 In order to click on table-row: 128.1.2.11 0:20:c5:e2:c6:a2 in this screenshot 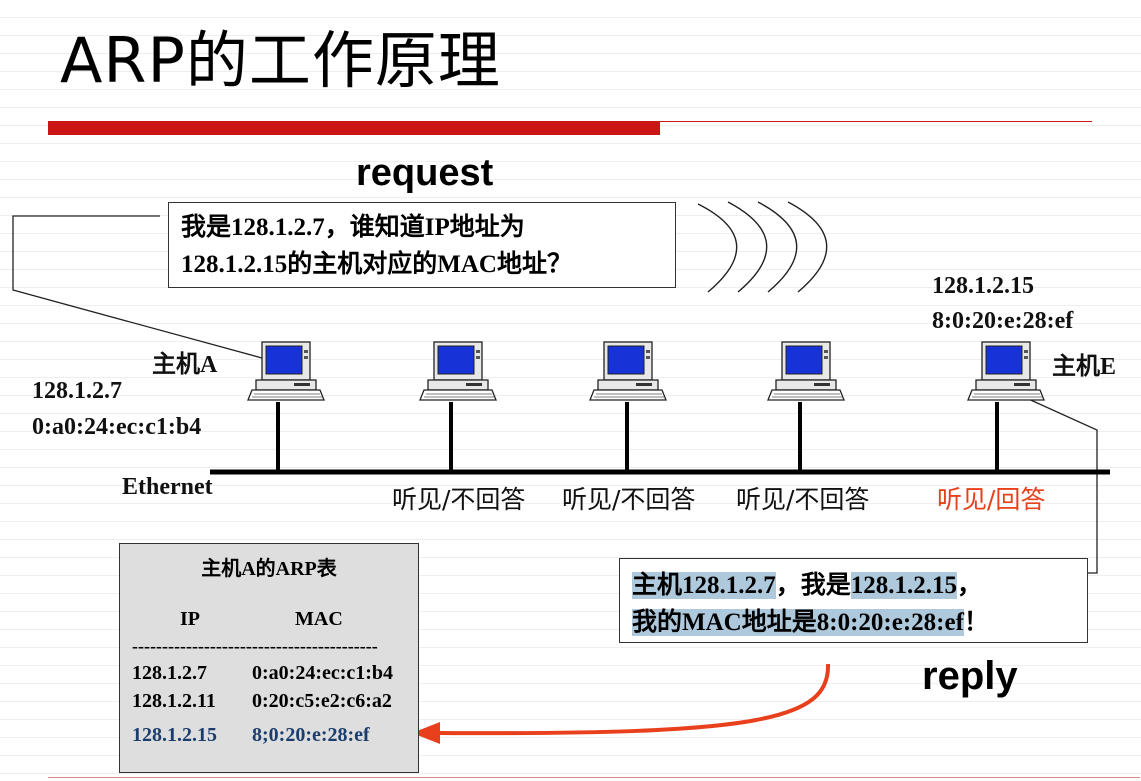, I will do `click(262, 701)`.